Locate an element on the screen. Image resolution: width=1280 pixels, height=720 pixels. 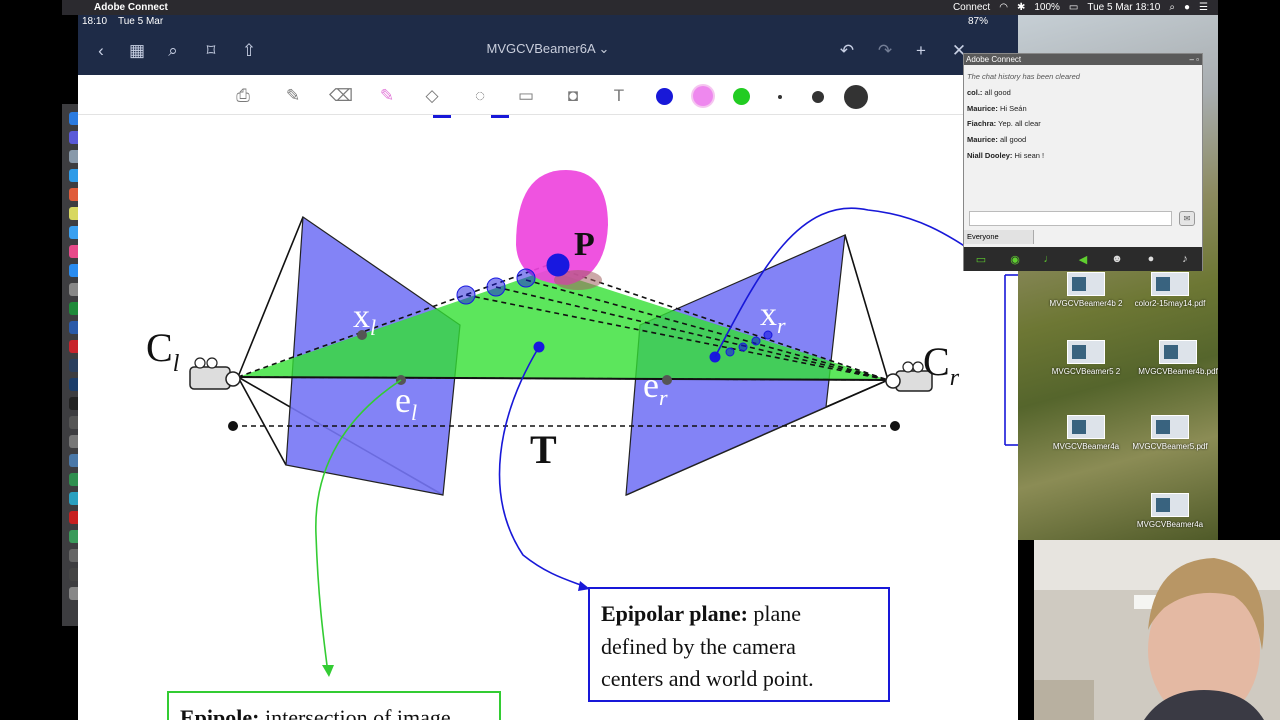
desktop-file: MVGCVBeamer5.pdf is located at coordinates (1170, 433).